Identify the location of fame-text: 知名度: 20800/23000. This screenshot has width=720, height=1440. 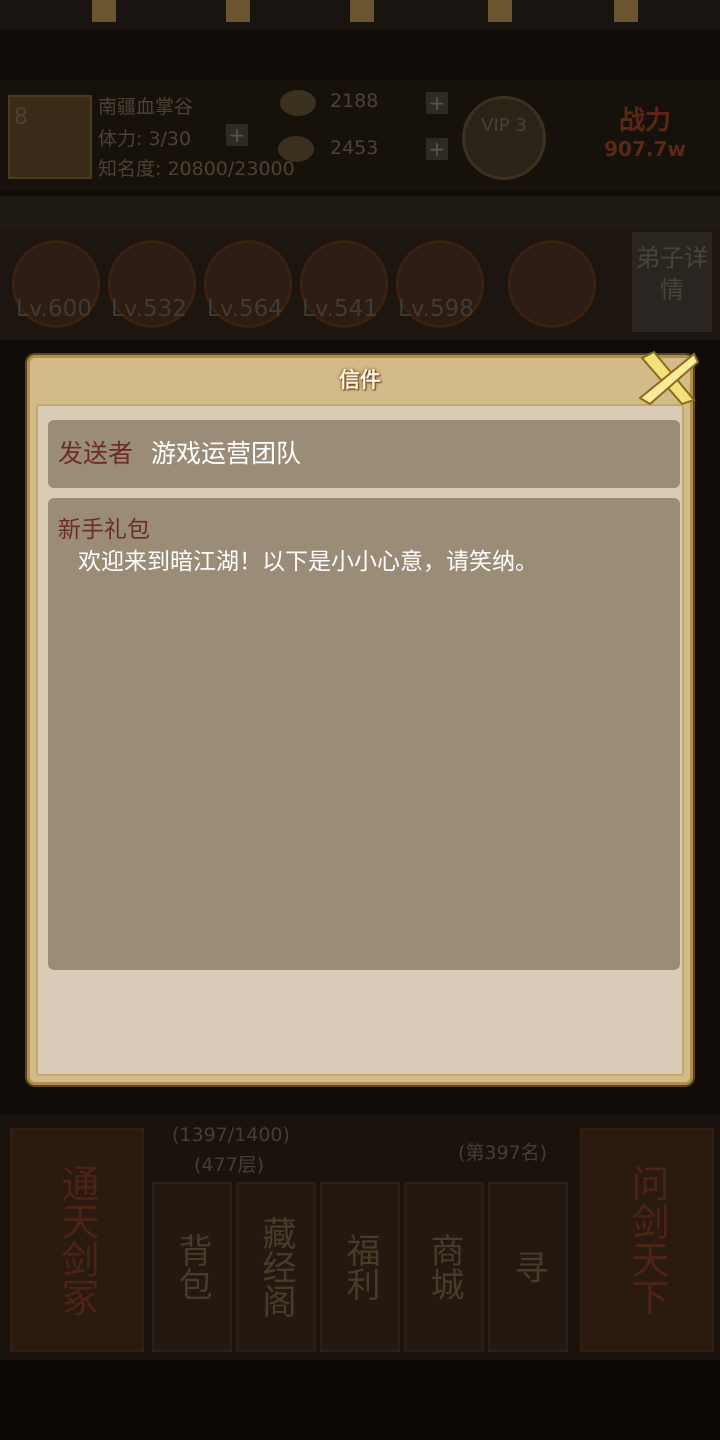
(196, 169).